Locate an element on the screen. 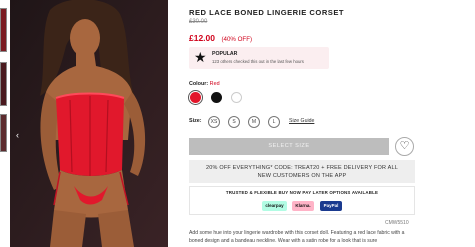 The image size is (475, 247). swatch-black is located at coordinates (216, 97).